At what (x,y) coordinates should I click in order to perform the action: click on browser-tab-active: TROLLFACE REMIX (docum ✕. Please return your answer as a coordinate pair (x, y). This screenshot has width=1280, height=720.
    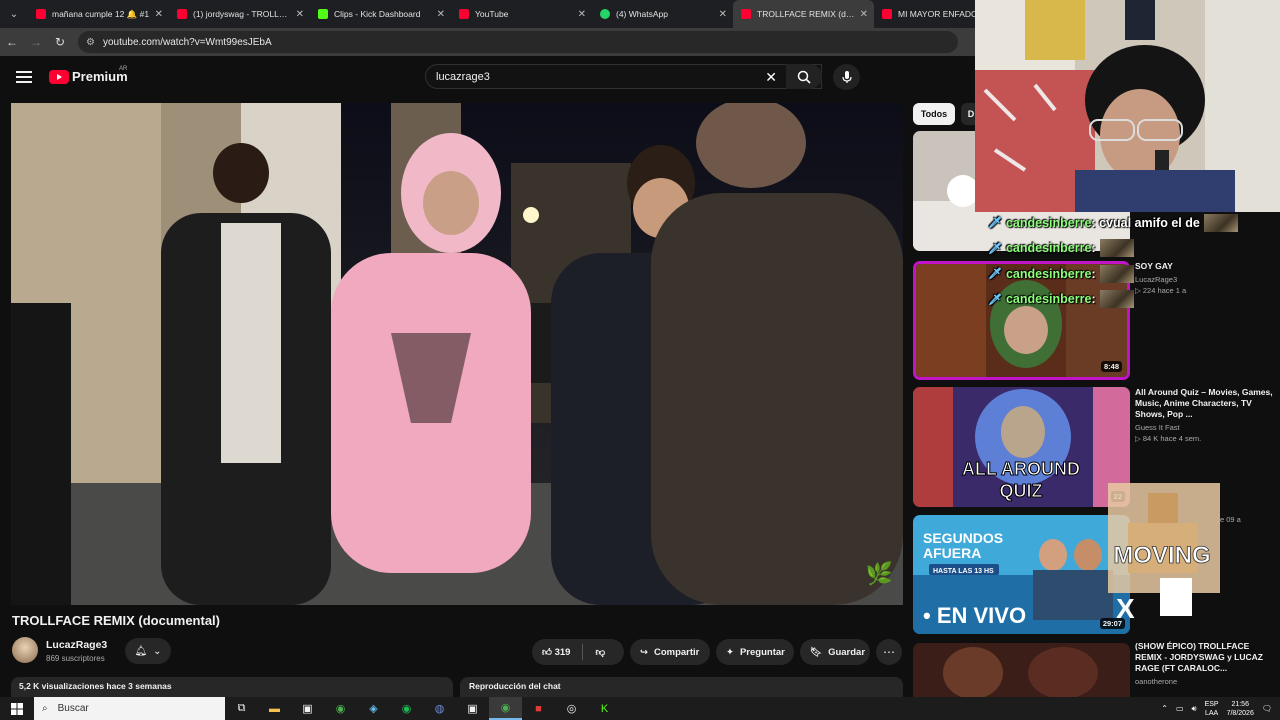
    Looking at the image, I should click on (803, 14).